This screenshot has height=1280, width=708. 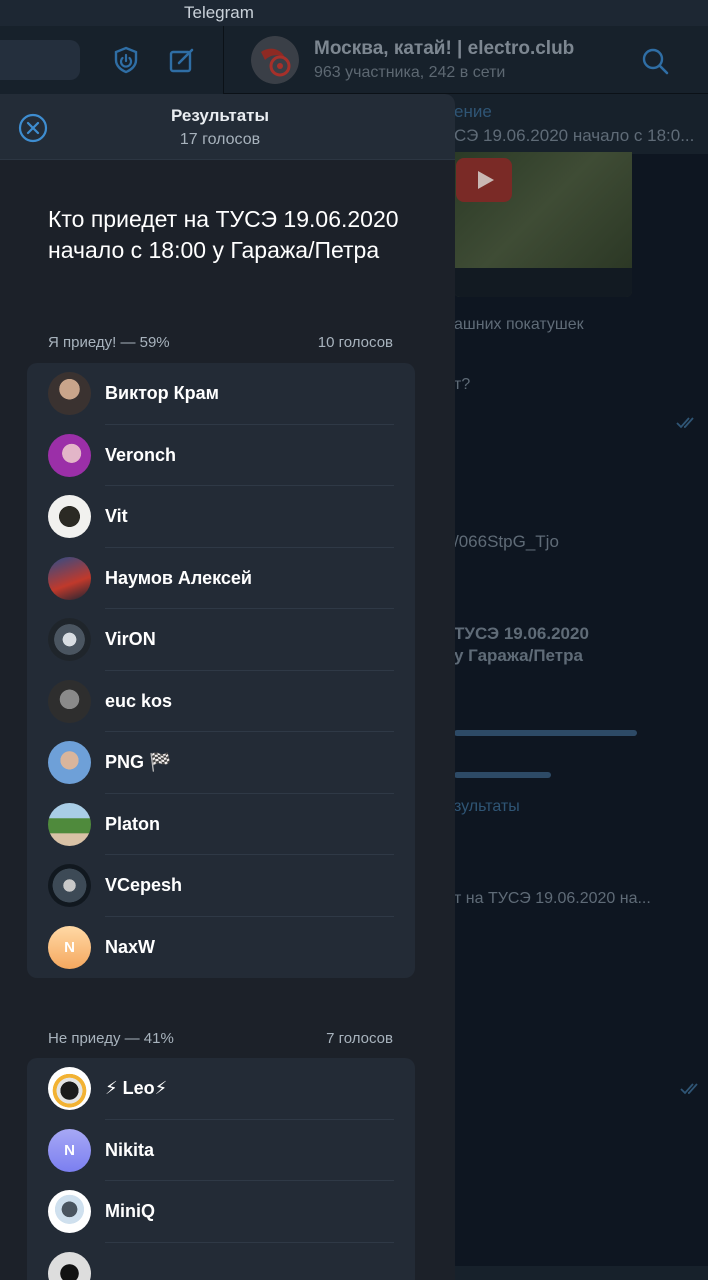 What do you see at coordinates (111, 1038) in the screenshot?
I see `option-label: Не приеду — 41%` at bounding box center [111, 1038].